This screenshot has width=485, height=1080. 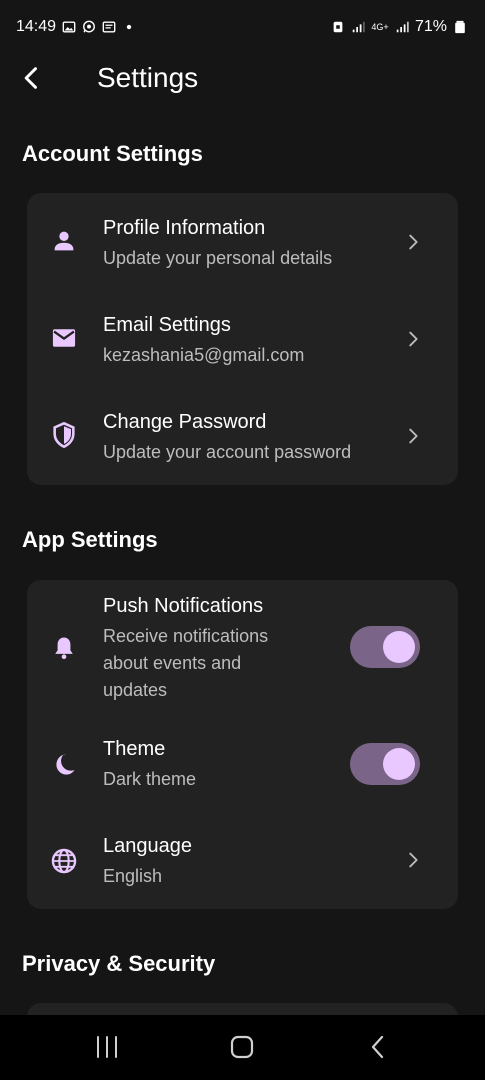 What do you see at coordinates (430, 26) in the screenshot?
I see `battery-percentage: 71%` at bounding box center [430, 26].